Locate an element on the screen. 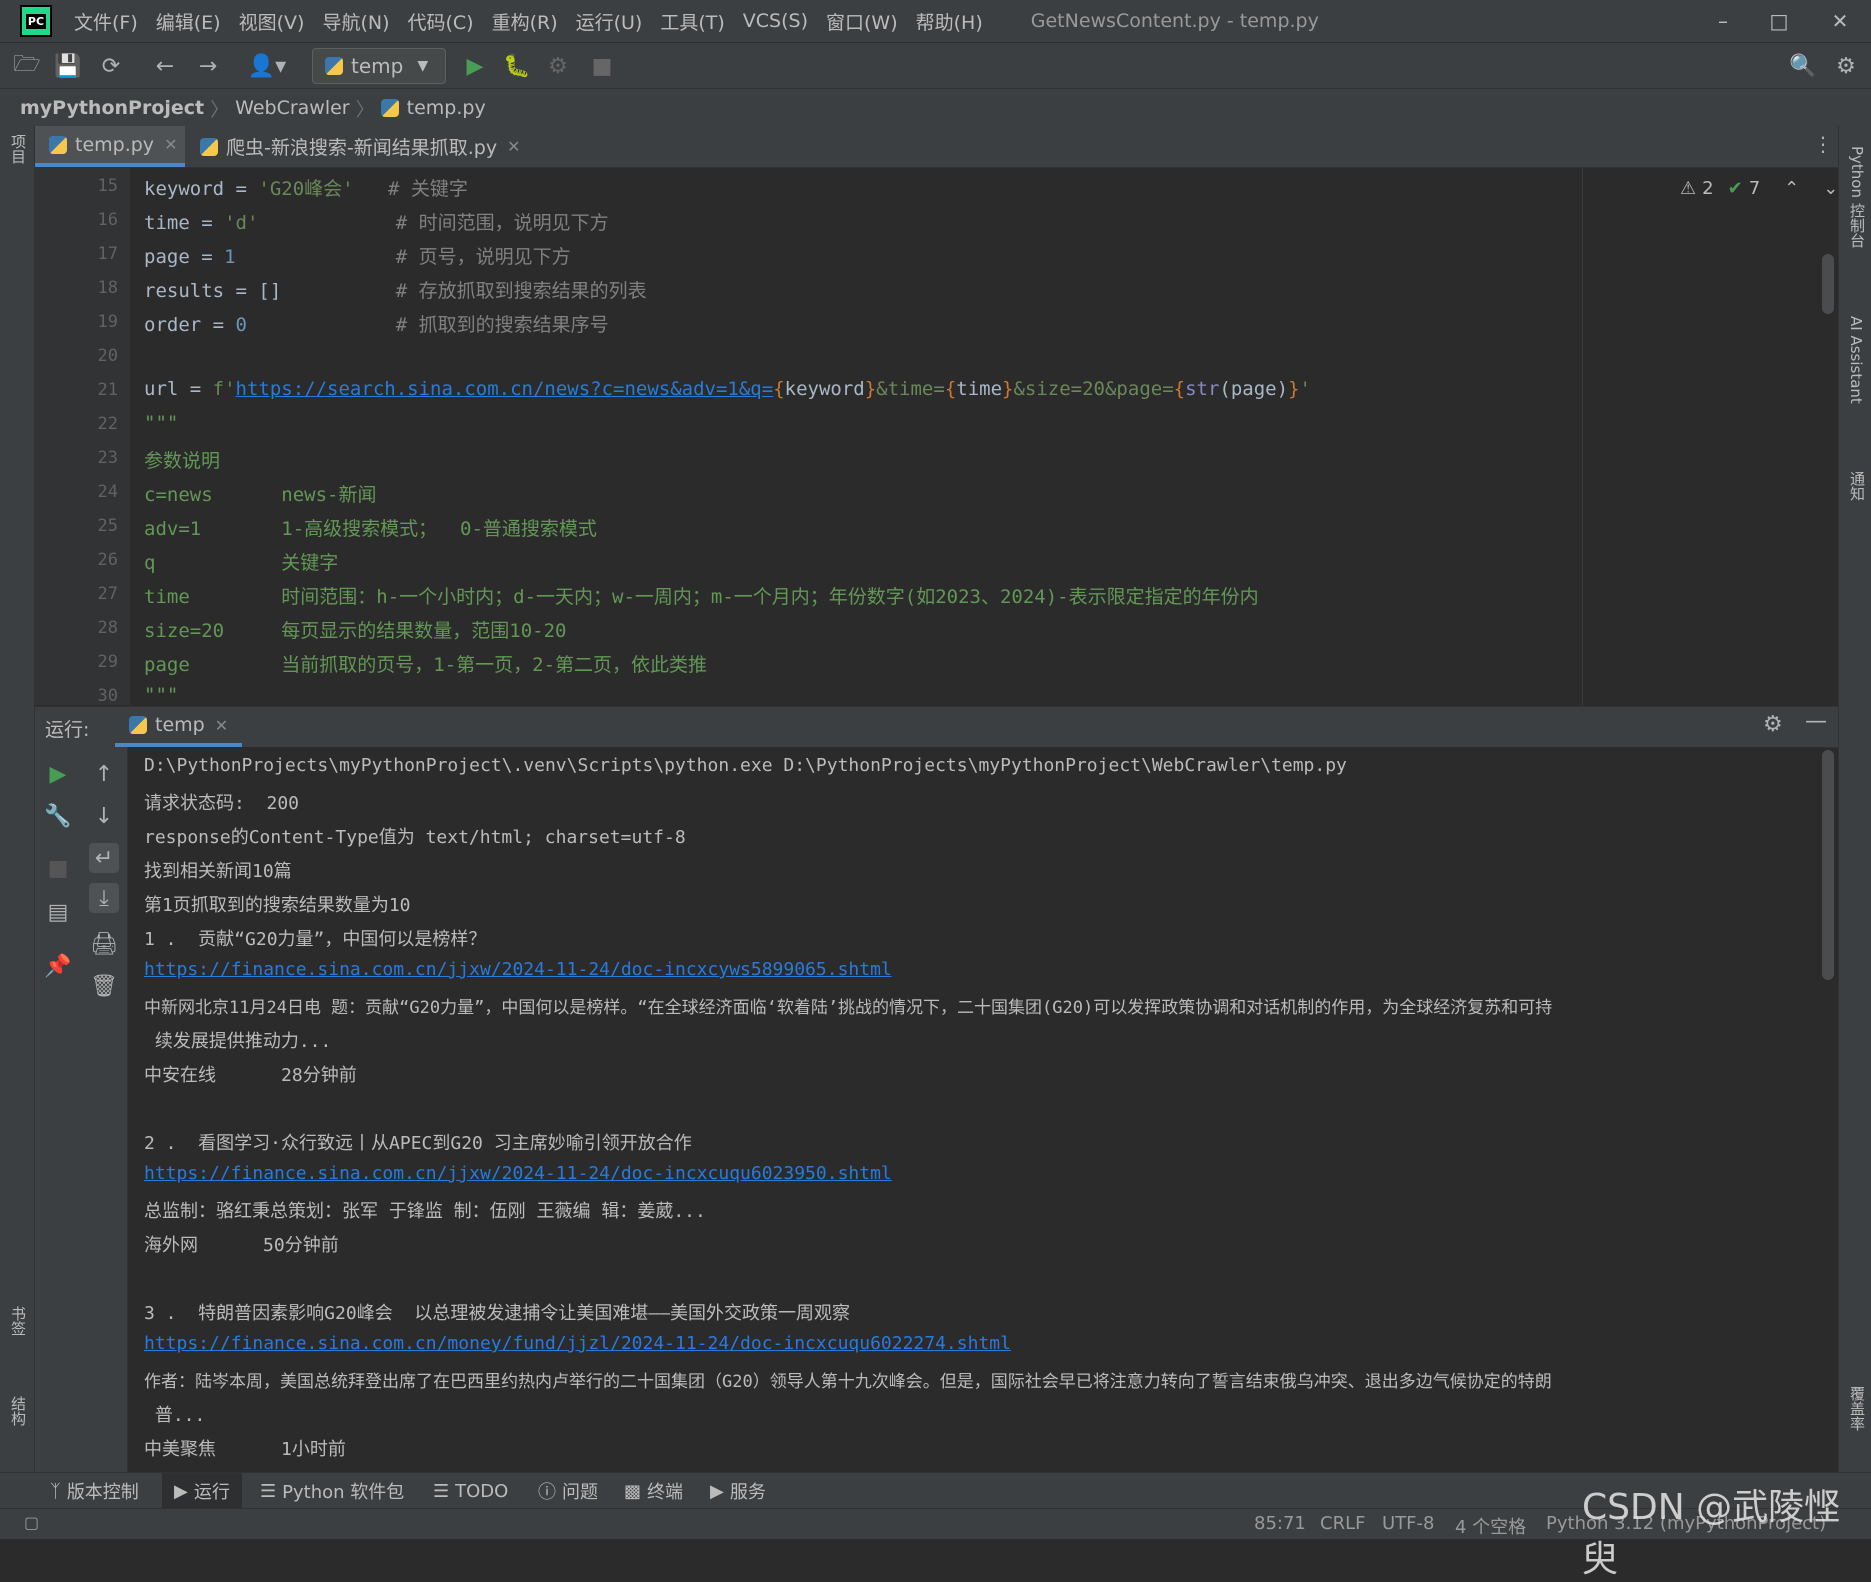  line-number: 25 is located at coordinates (107, 526).